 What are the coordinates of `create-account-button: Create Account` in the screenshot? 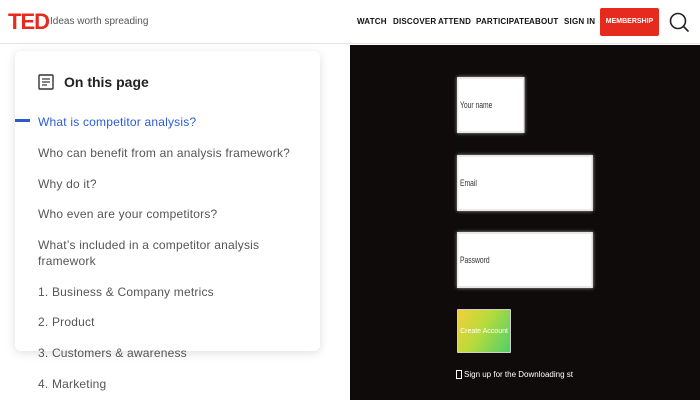 It's located at (484, 331).